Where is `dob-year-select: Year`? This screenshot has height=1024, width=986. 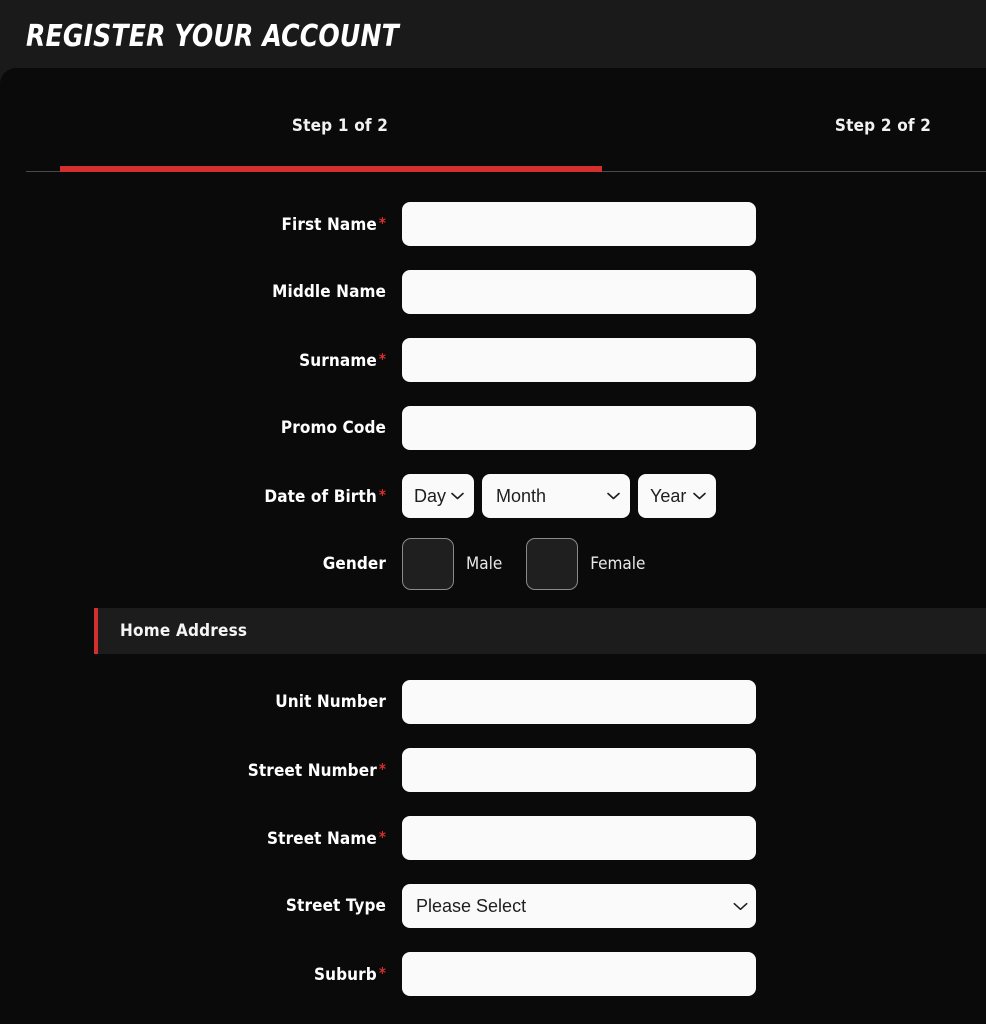
dob-year-select: Year is located at coordinates (677, 496).